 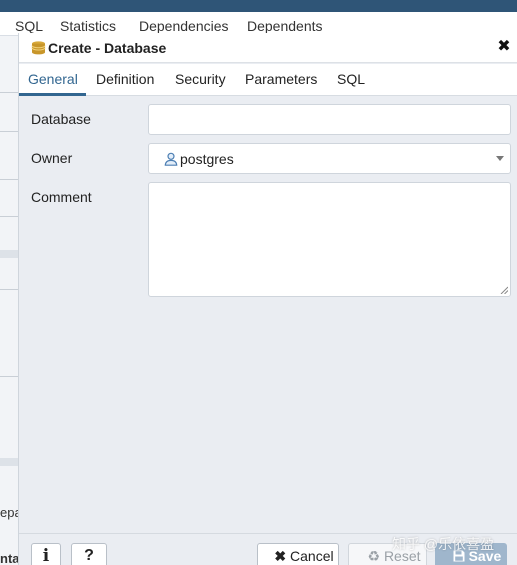 I want to click on close-icon: ✖, so click(x=504, y=47).